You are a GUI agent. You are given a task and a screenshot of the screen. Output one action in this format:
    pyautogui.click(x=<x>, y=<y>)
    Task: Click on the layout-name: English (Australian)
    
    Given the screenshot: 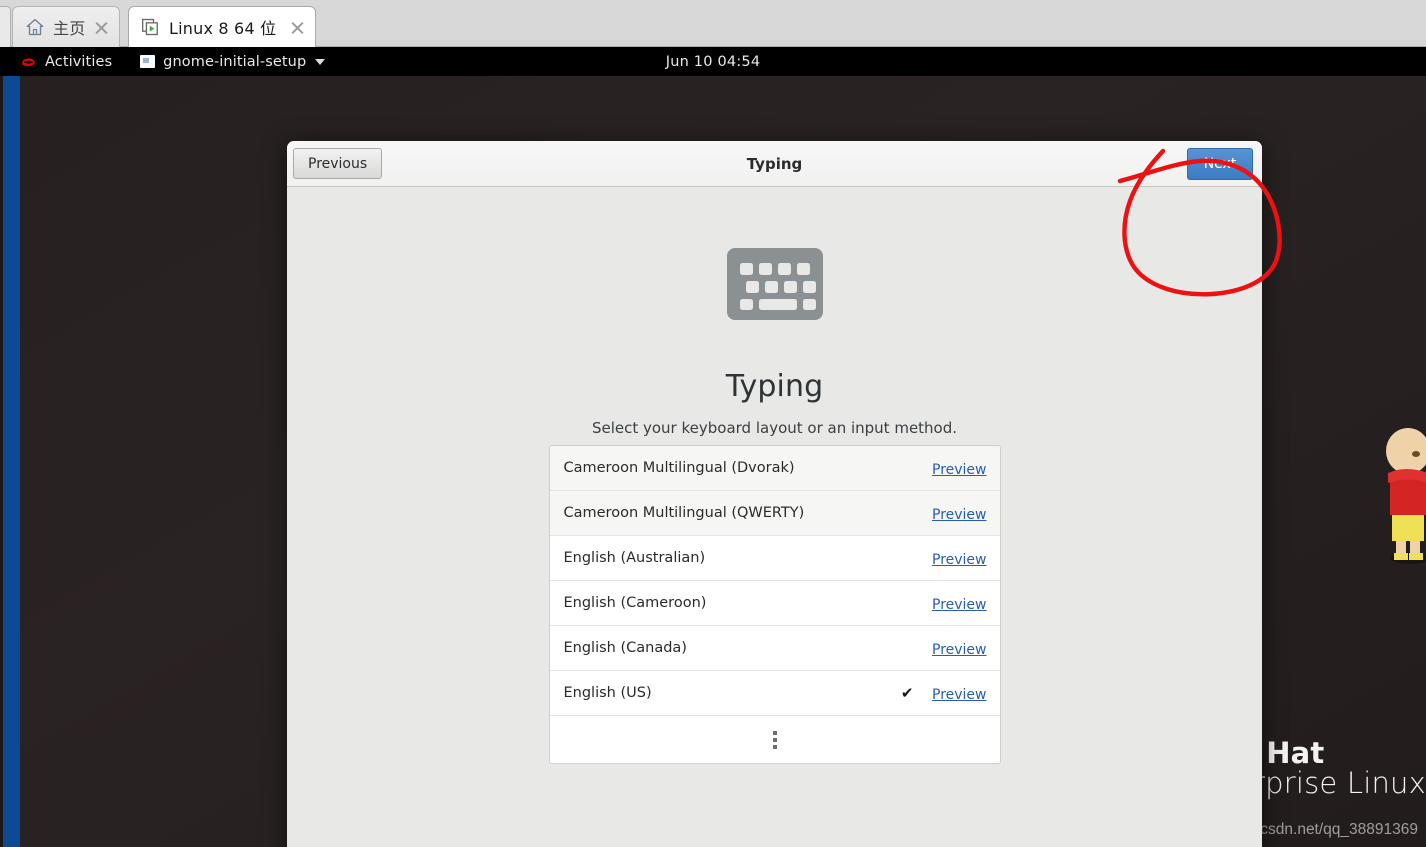 What is the action you would take?
    pyautogui.click(x=634, y=558)
    